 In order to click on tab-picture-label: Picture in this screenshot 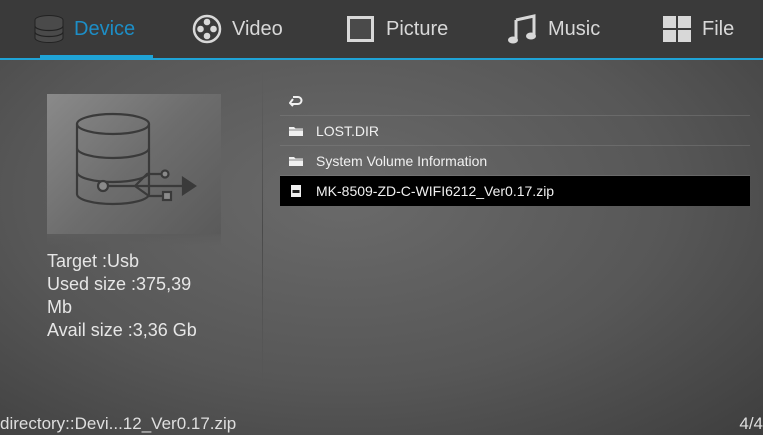, I will do `click(417, 28)`.